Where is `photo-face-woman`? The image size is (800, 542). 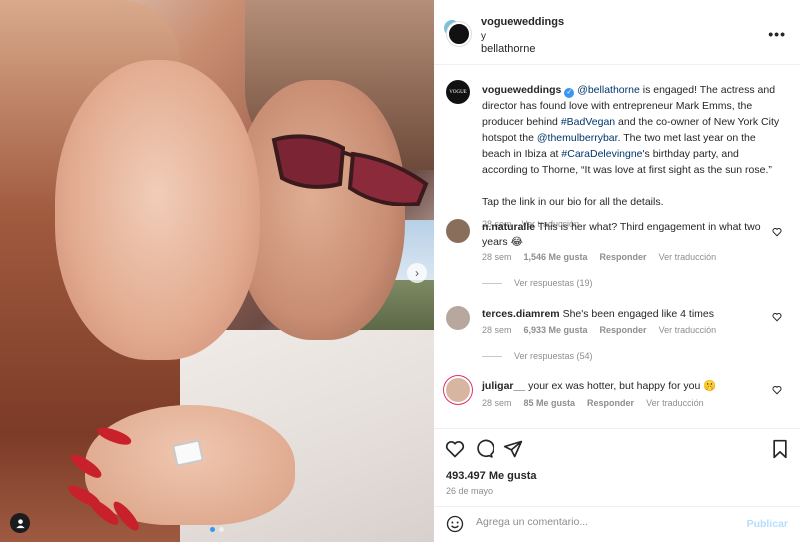
photo-face-woman is located at coordinates (157, 210).